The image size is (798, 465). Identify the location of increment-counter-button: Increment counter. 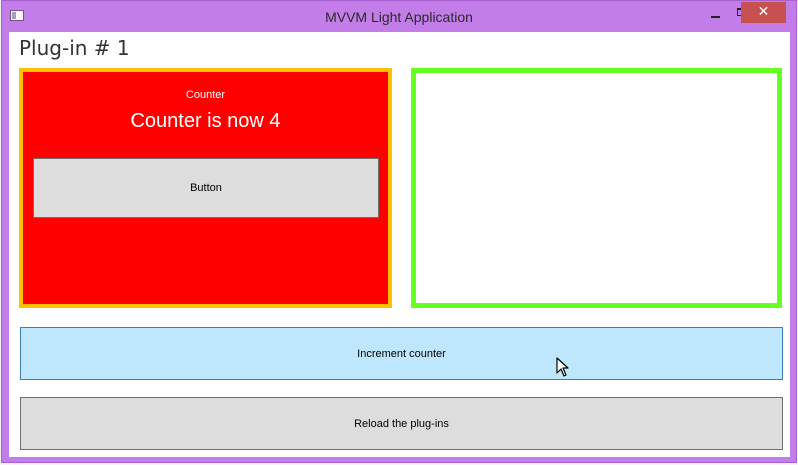
(401, 353).